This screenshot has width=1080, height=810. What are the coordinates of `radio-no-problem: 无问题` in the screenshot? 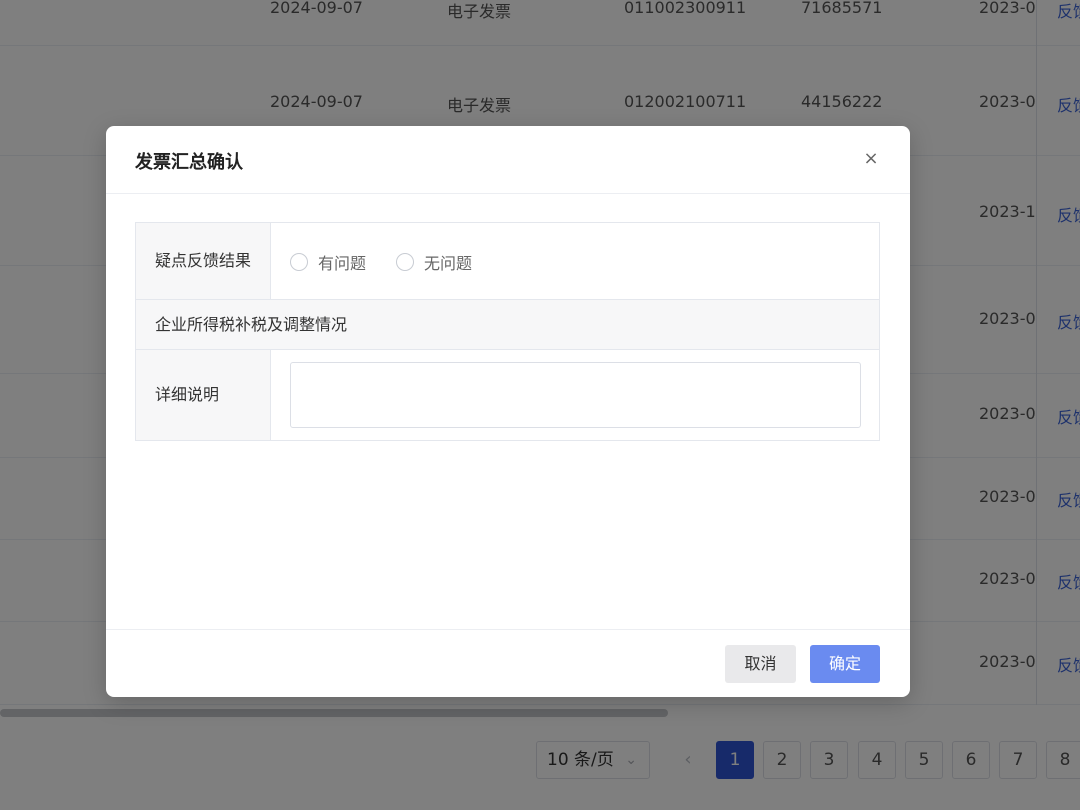 It's located at (434, 262).